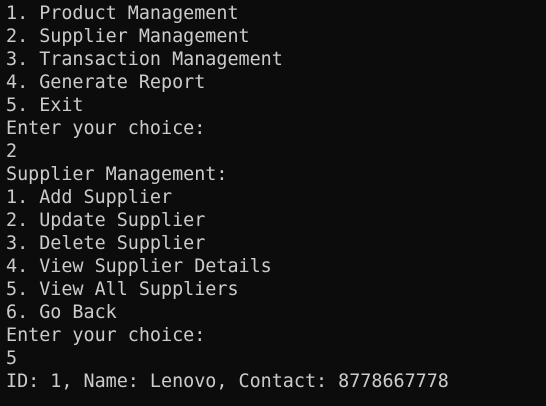  Describe the element at coordinates (12, 358) in the screenshot. I see `user-input: 5` at that location.